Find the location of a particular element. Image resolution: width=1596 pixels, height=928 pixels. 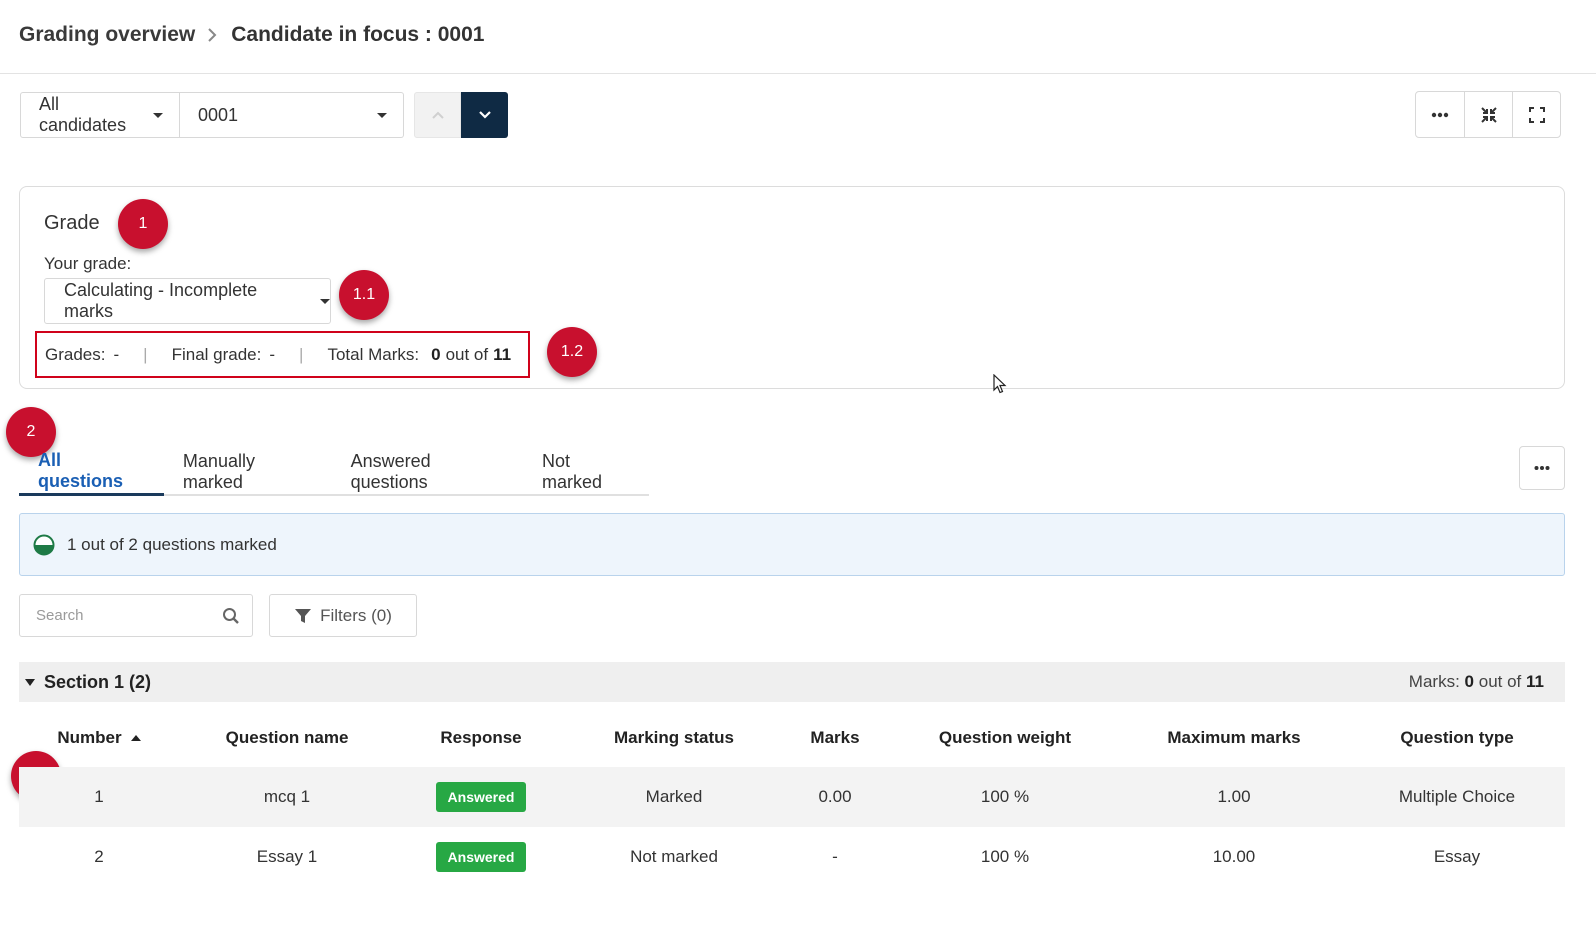

tab-all-questions: All questions is located at coordinates (91, 472).